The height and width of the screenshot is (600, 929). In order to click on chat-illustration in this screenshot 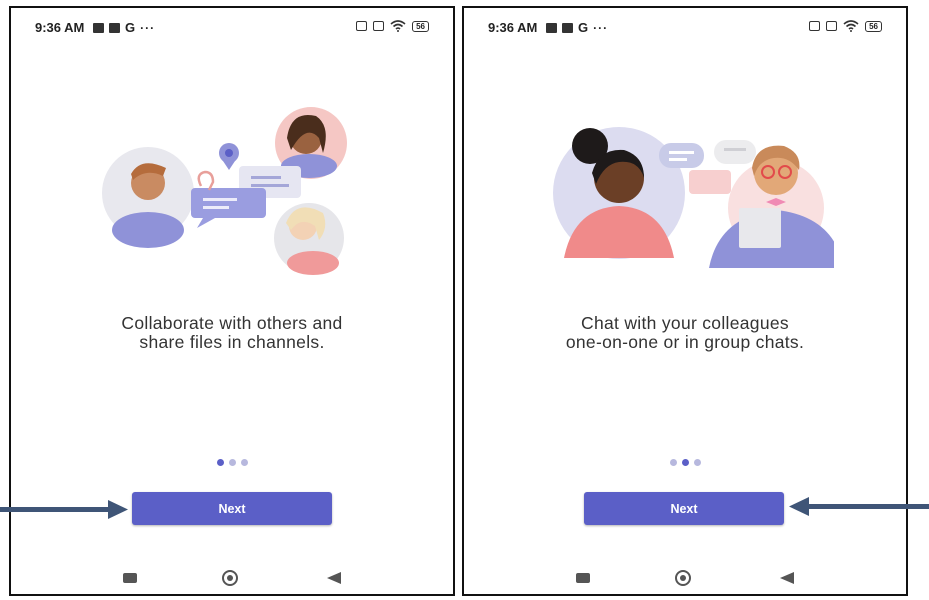, I will do `click(693, 197)`.